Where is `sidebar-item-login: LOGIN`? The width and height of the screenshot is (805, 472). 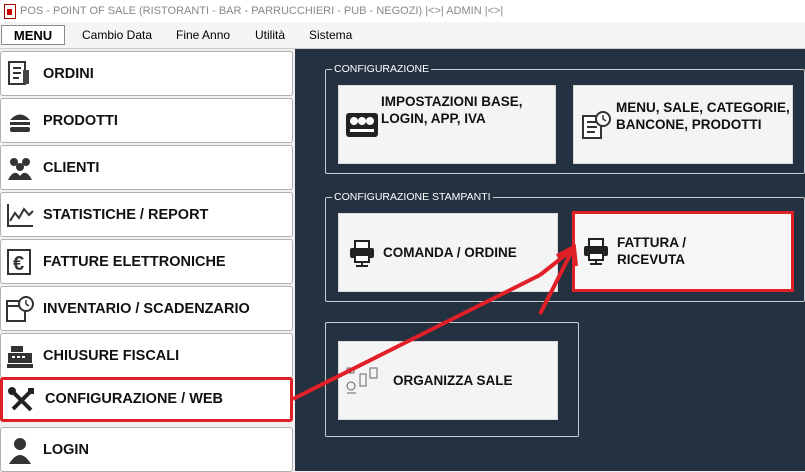 sidebar-item-login: LOGIN is located at coordinates (146, 449).